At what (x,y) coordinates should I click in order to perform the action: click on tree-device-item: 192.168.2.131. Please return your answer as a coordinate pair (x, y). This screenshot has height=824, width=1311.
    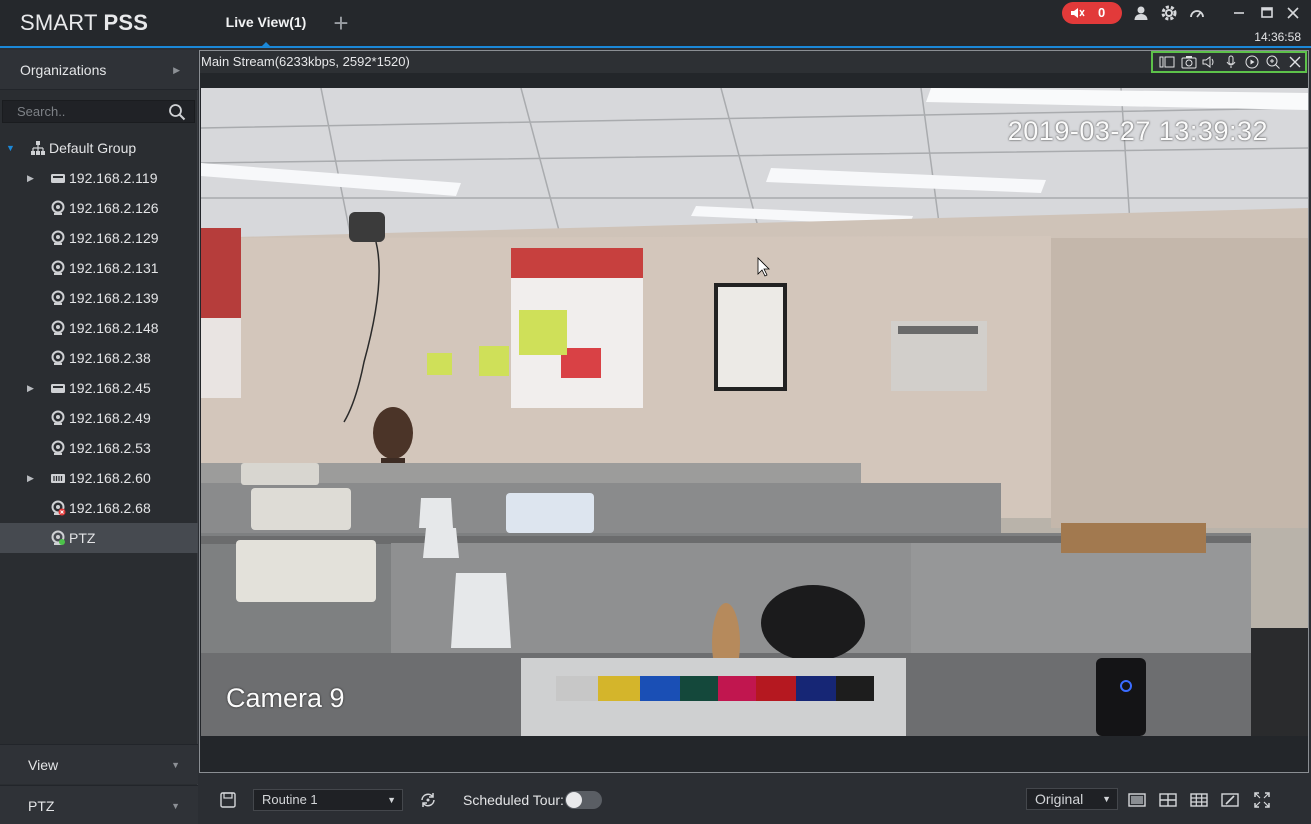
    Looking at the image, I should click on (99, 268).